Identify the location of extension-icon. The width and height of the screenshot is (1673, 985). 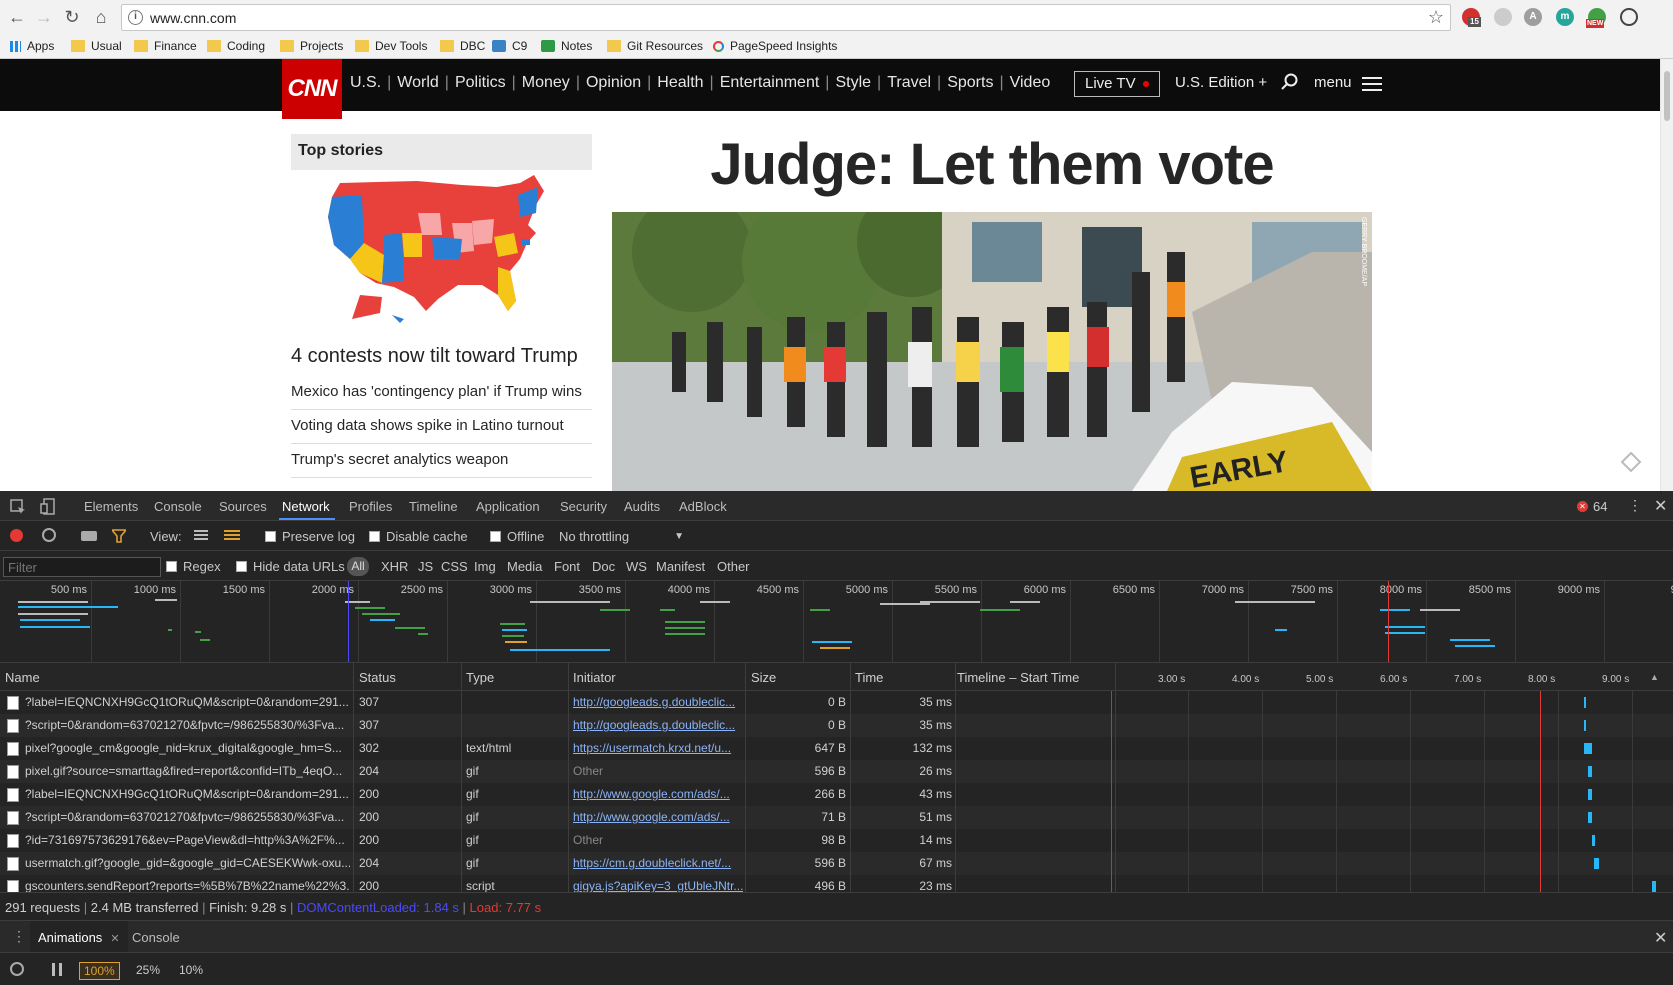
(1503, 17).